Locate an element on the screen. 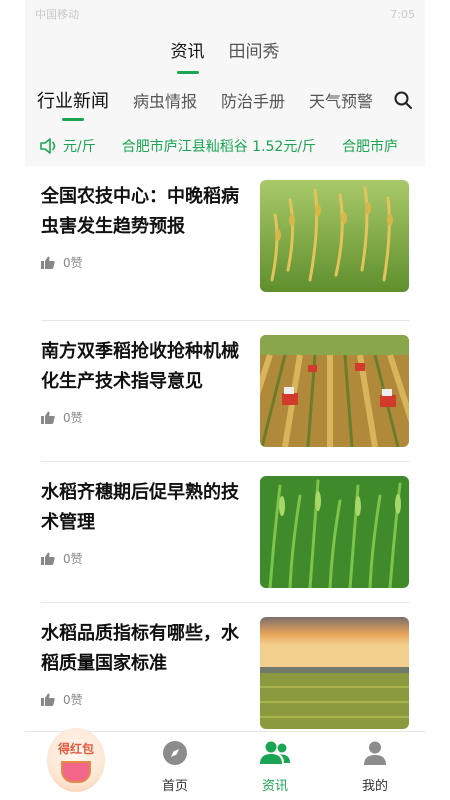 The image size is (450, 800). carrier-text: 中国移动 is located at coordinates (57, 14).